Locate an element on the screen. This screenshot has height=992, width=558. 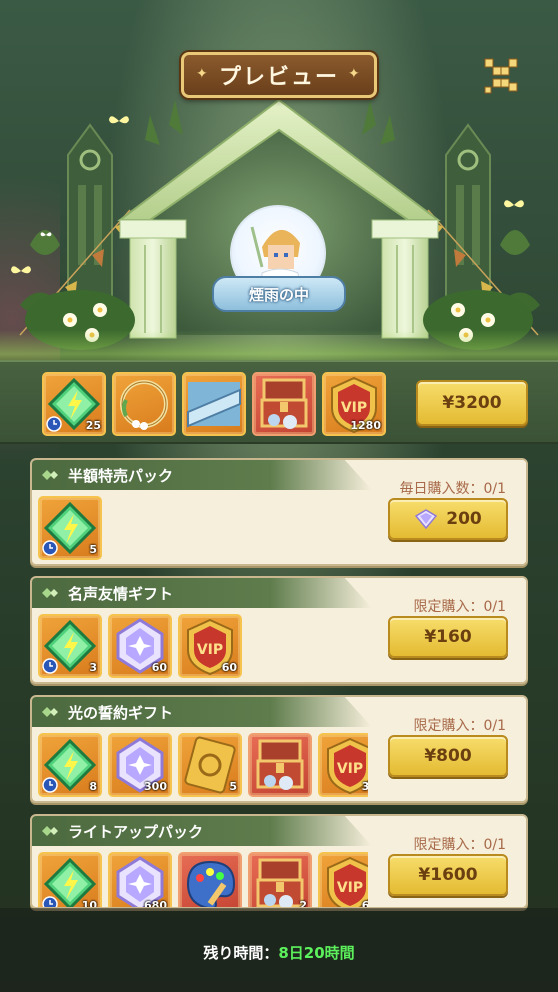
diamond-icon is located at coordinates (426, 519).